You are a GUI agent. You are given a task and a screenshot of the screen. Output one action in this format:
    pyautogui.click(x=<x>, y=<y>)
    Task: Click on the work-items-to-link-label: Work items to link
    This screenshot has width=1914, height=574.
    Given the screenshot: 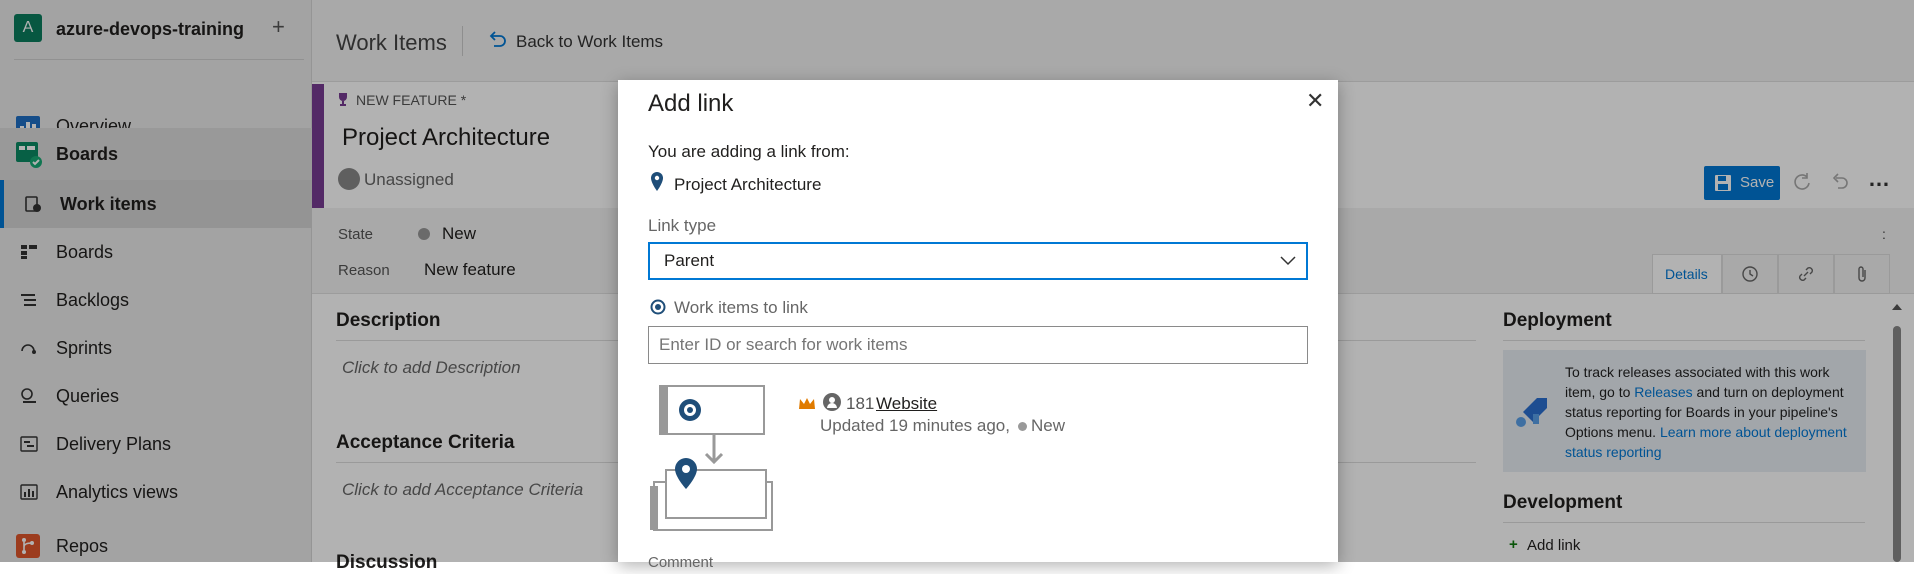 What is the action you would take?
    pyautogui.click(x=741, y=307)
    